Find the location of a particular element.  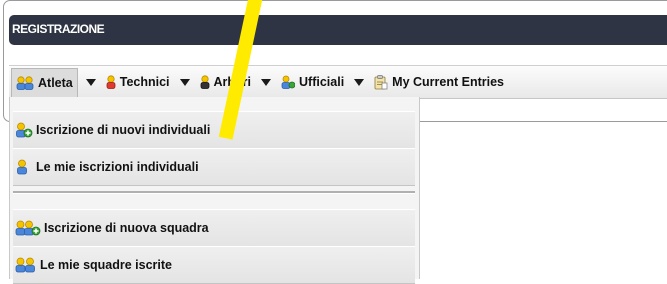

dropdown-item-my-individual: Le mie iscrizioni individuali is located at coordinates (214, 167).